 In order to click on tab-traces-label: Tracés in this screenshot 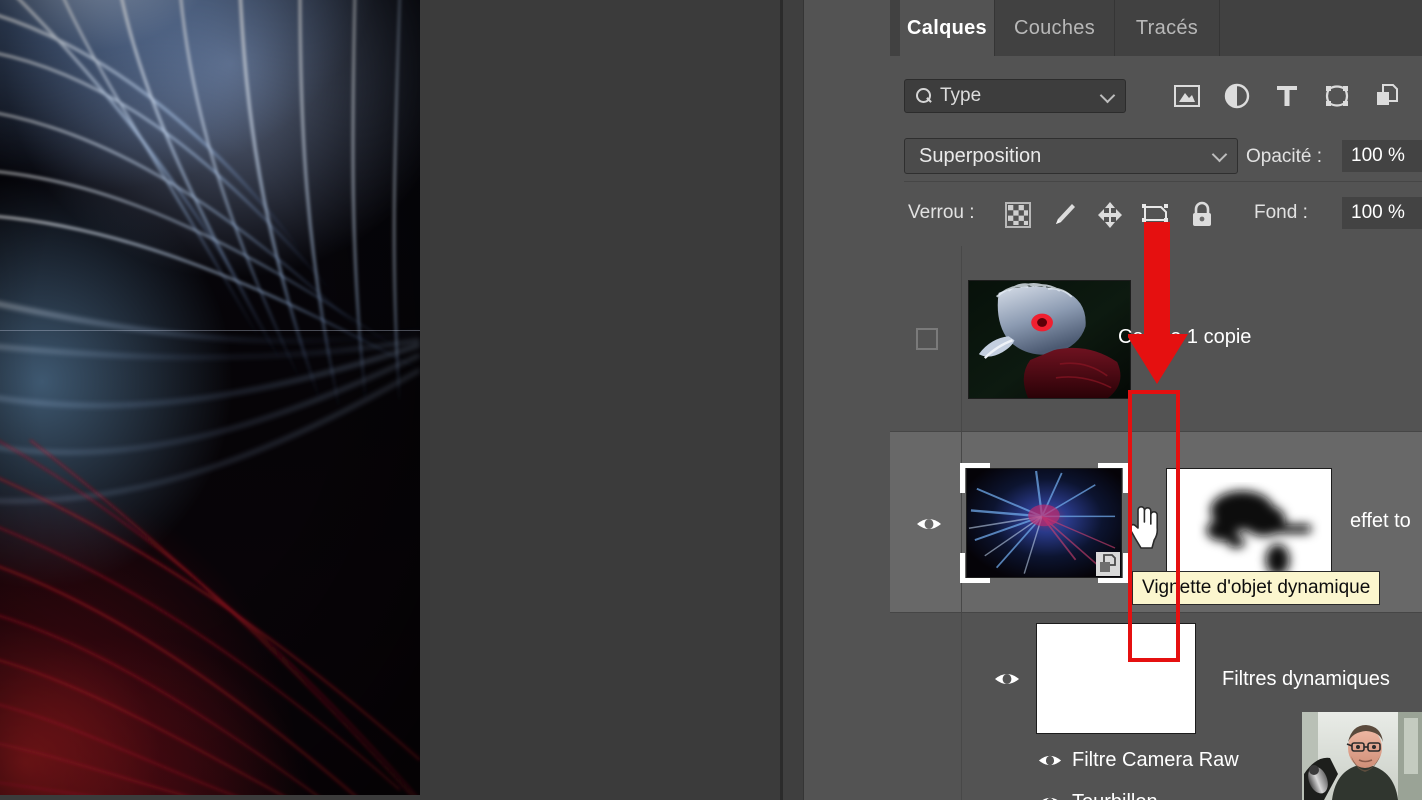, I will do `click(1167, 27)`.